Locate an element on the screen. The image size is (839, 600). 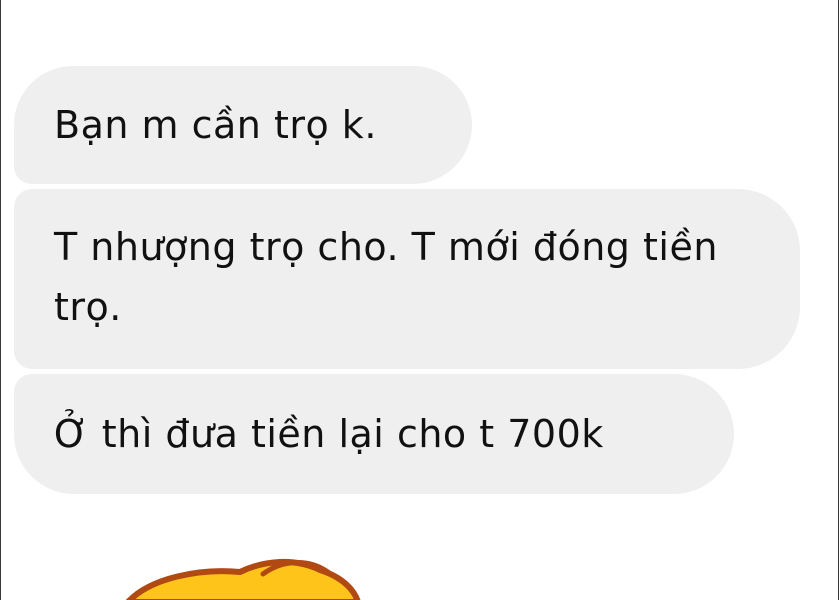
message-text: Ở thì đưa tiền lại cho t 700k is located at coordinates (329, 434).